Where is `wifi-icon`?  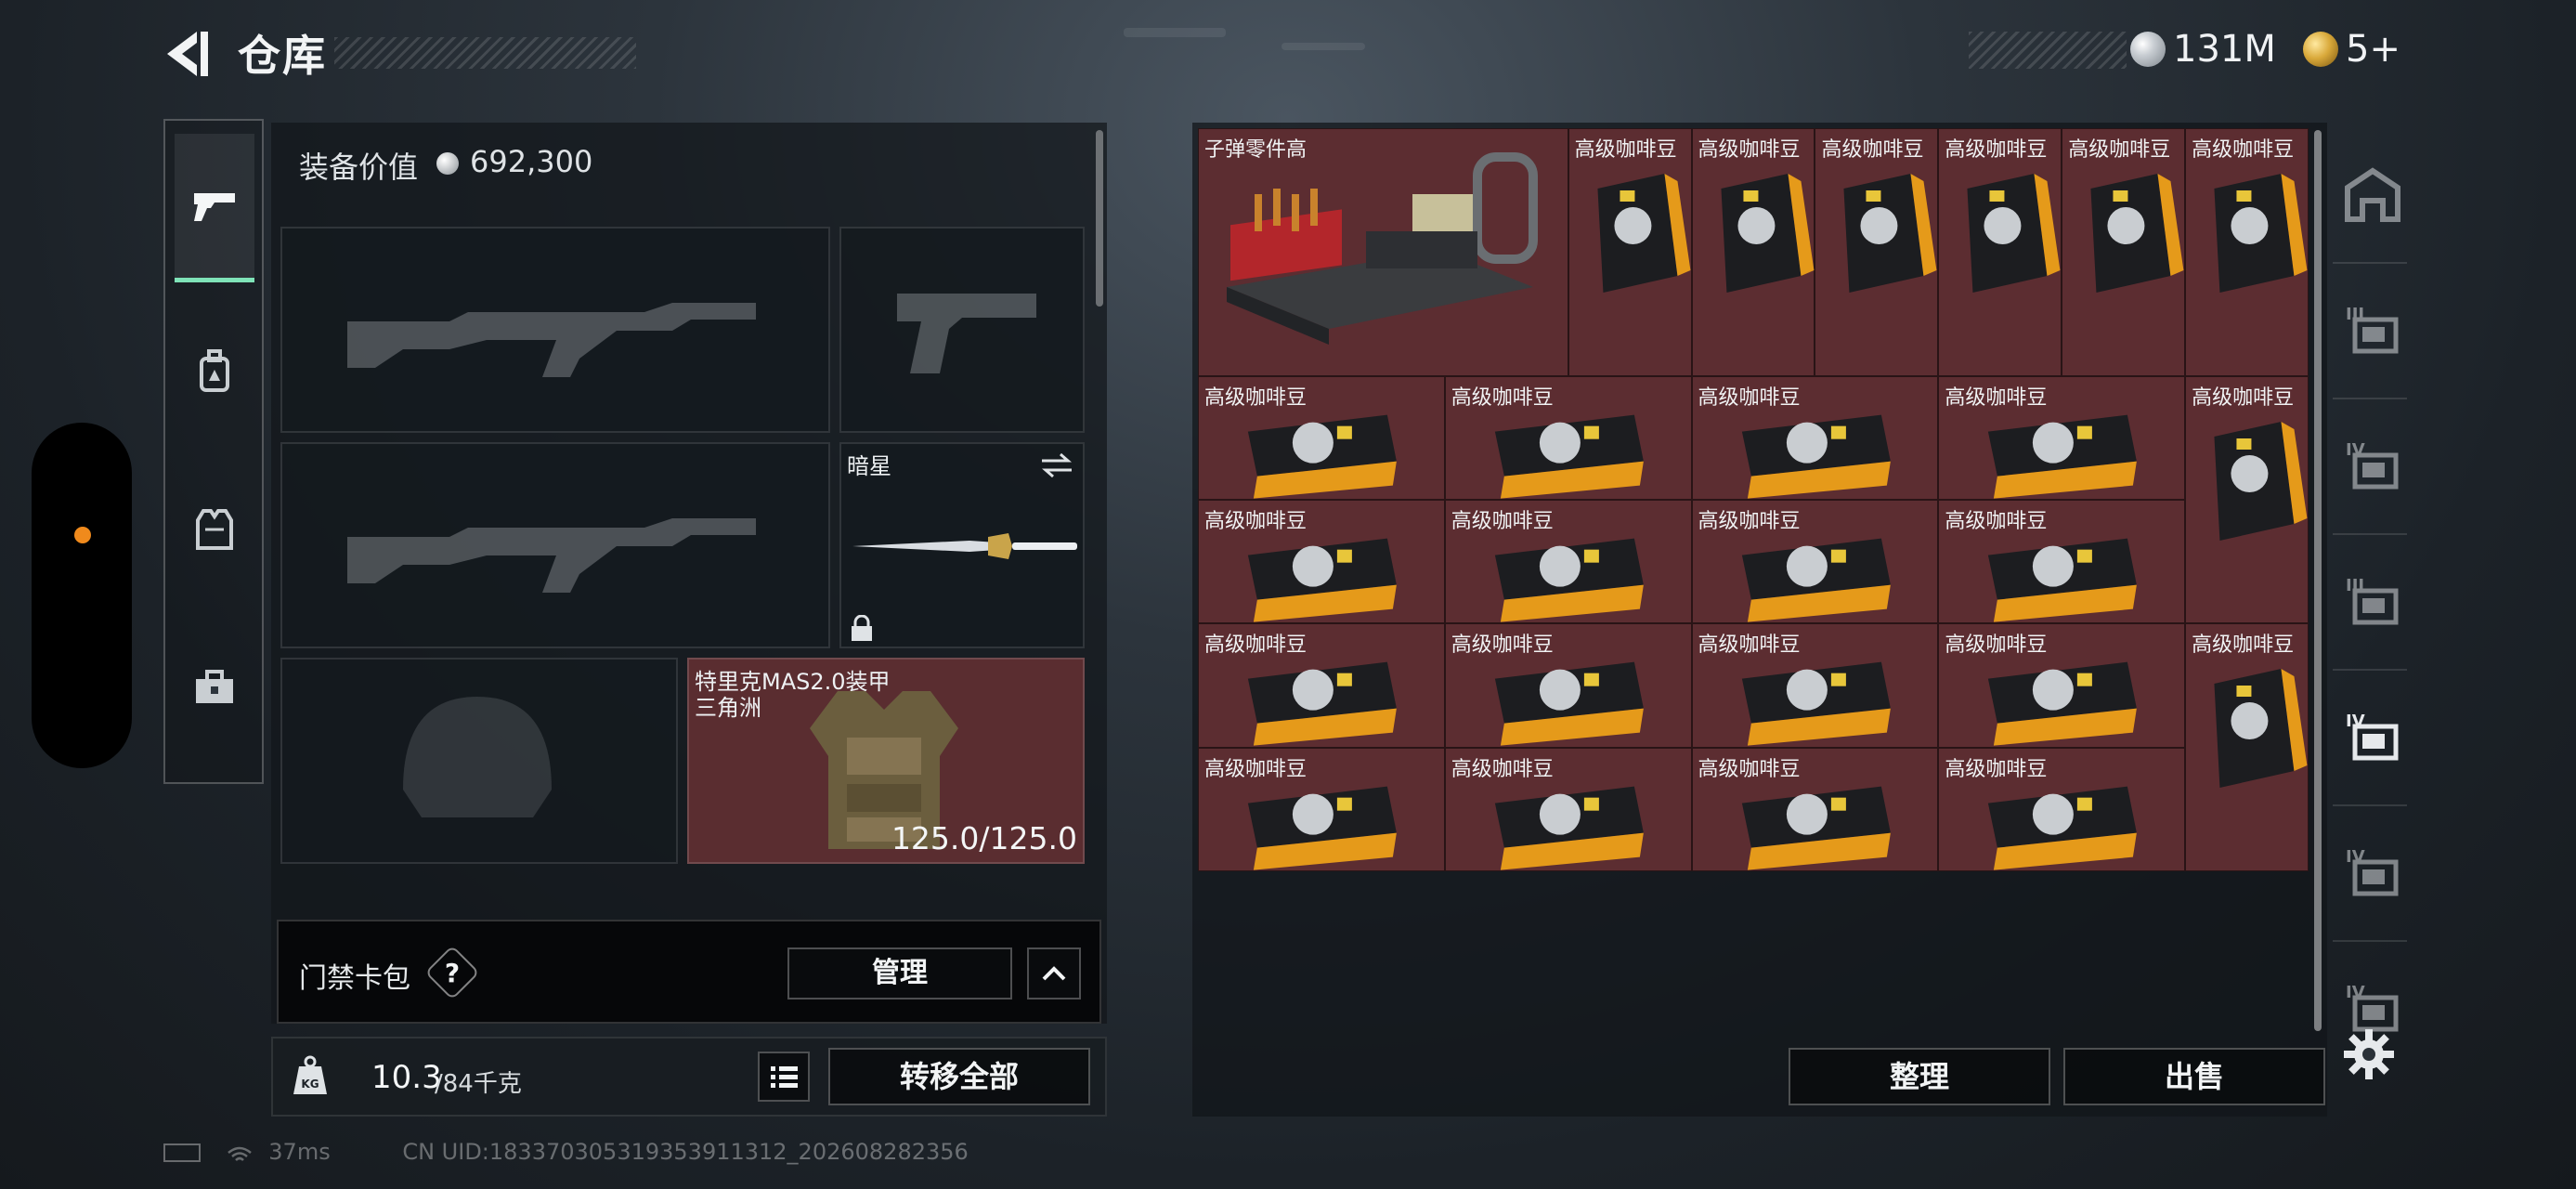
wifi-icon is located at coordinates (240, 1152).